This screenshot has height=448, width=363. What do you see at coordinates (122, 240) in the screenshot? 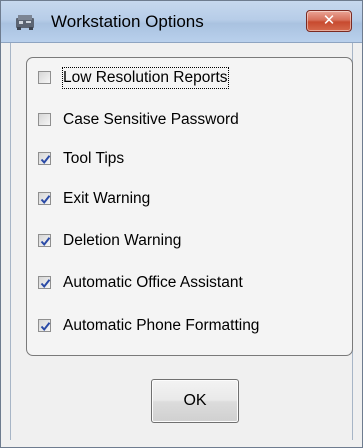
I see `option-label: Deletion Warning` at bounding box center [122, 240].